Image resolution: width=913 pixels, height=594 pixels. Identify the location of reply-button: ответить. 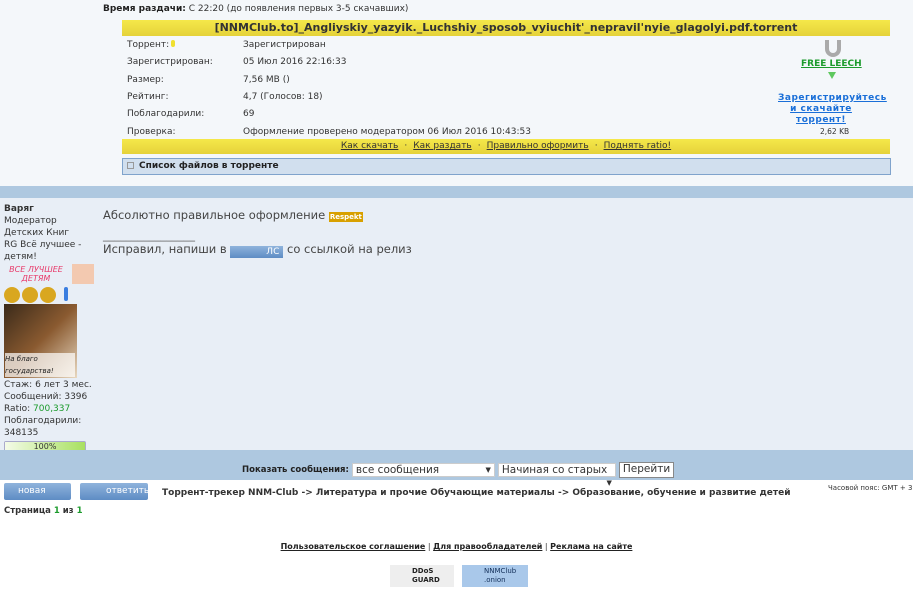
(114, 491).